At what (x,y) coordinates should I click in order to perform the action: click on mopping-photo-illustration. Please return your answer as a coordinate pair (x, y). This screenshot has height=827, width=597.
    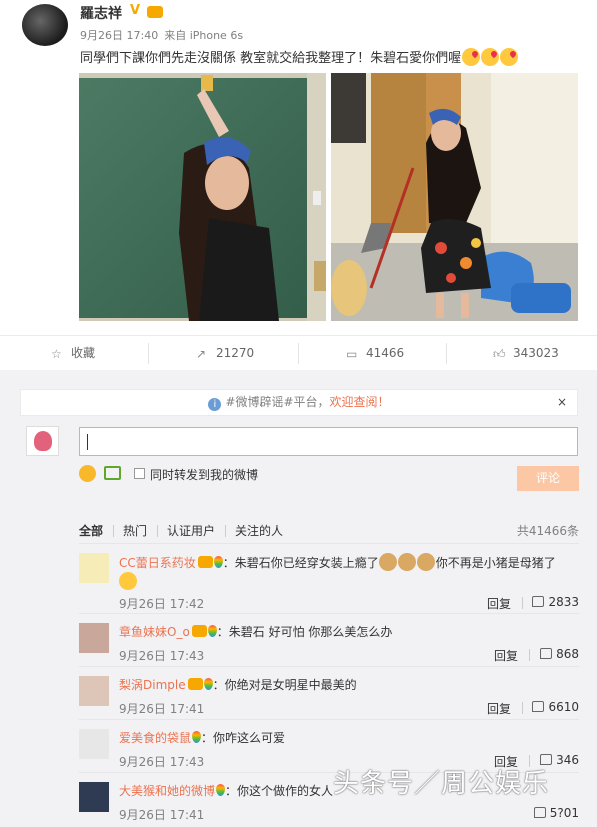
    Looking at the image, I should click on (454, 197).